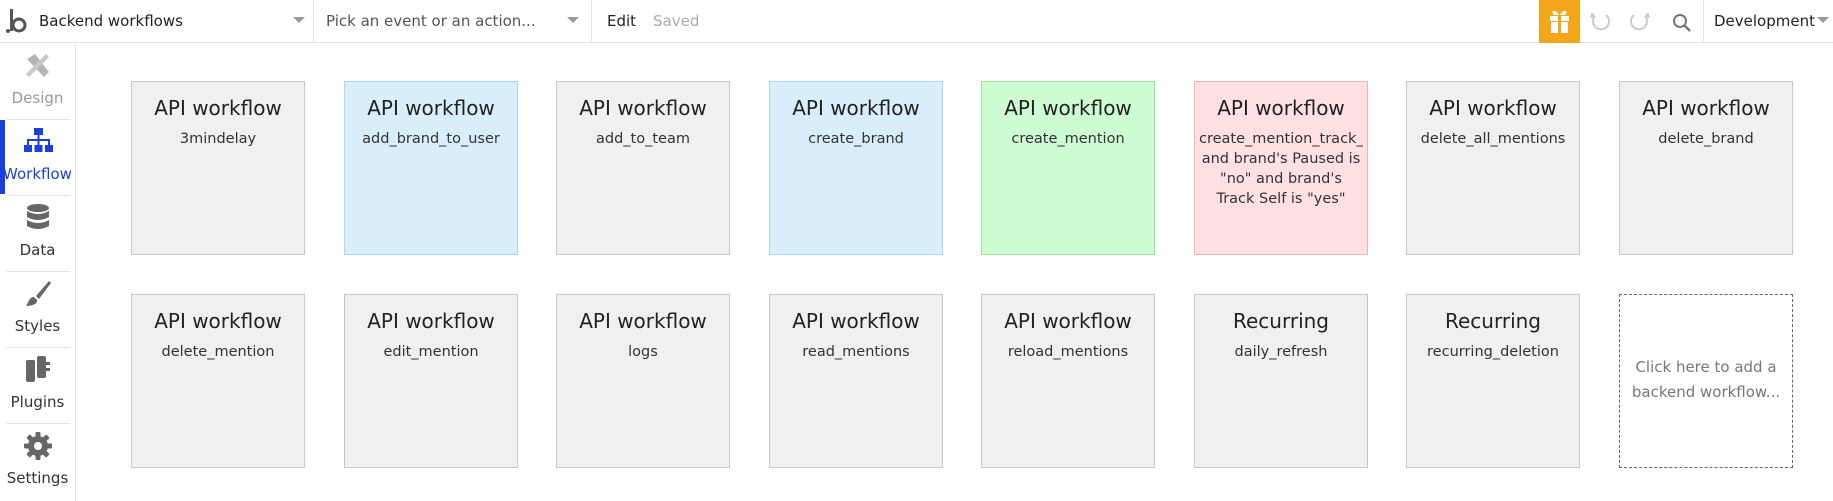  I want to click on environment-value: Development, so click(1764, 21).